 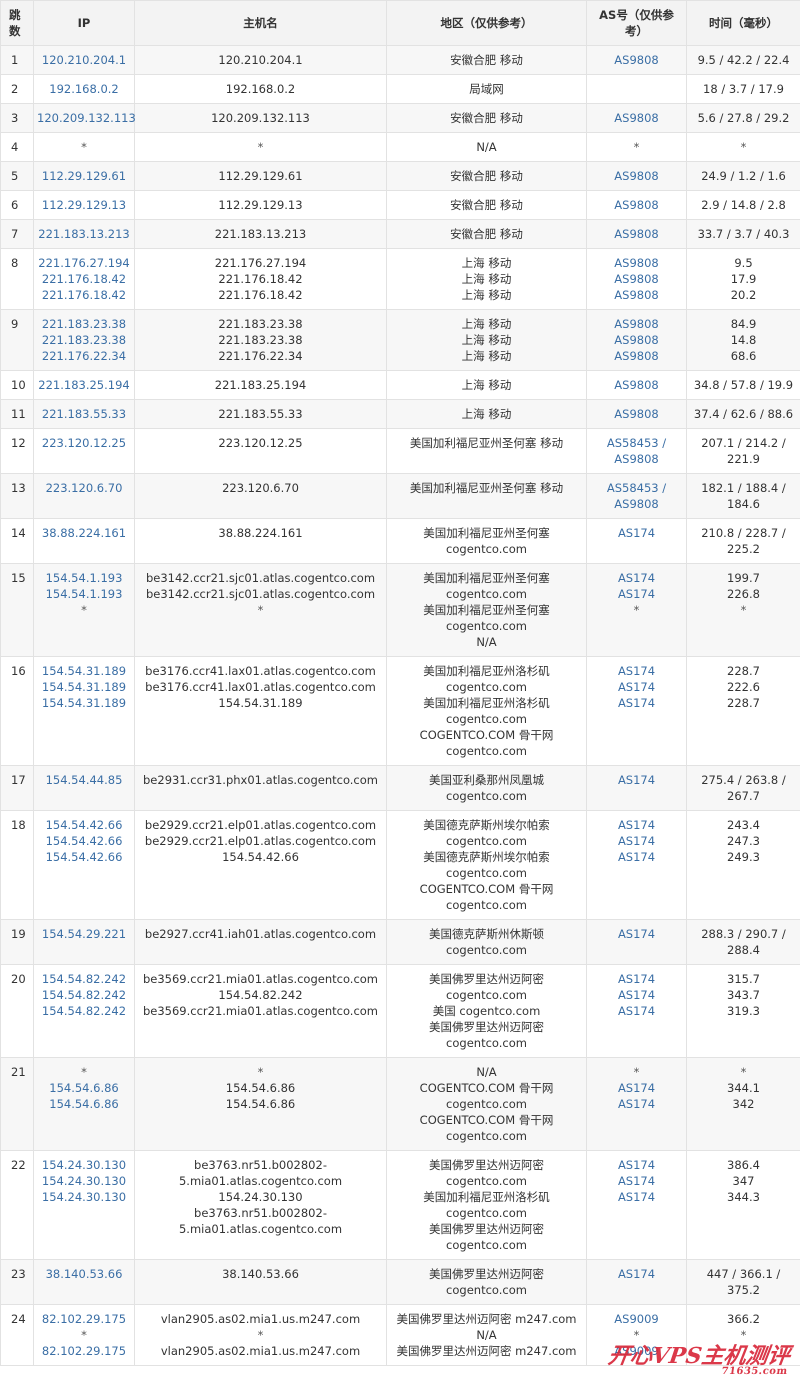 I want to click on ip-link: 38.88.224.161, so click(x=84, y=533).